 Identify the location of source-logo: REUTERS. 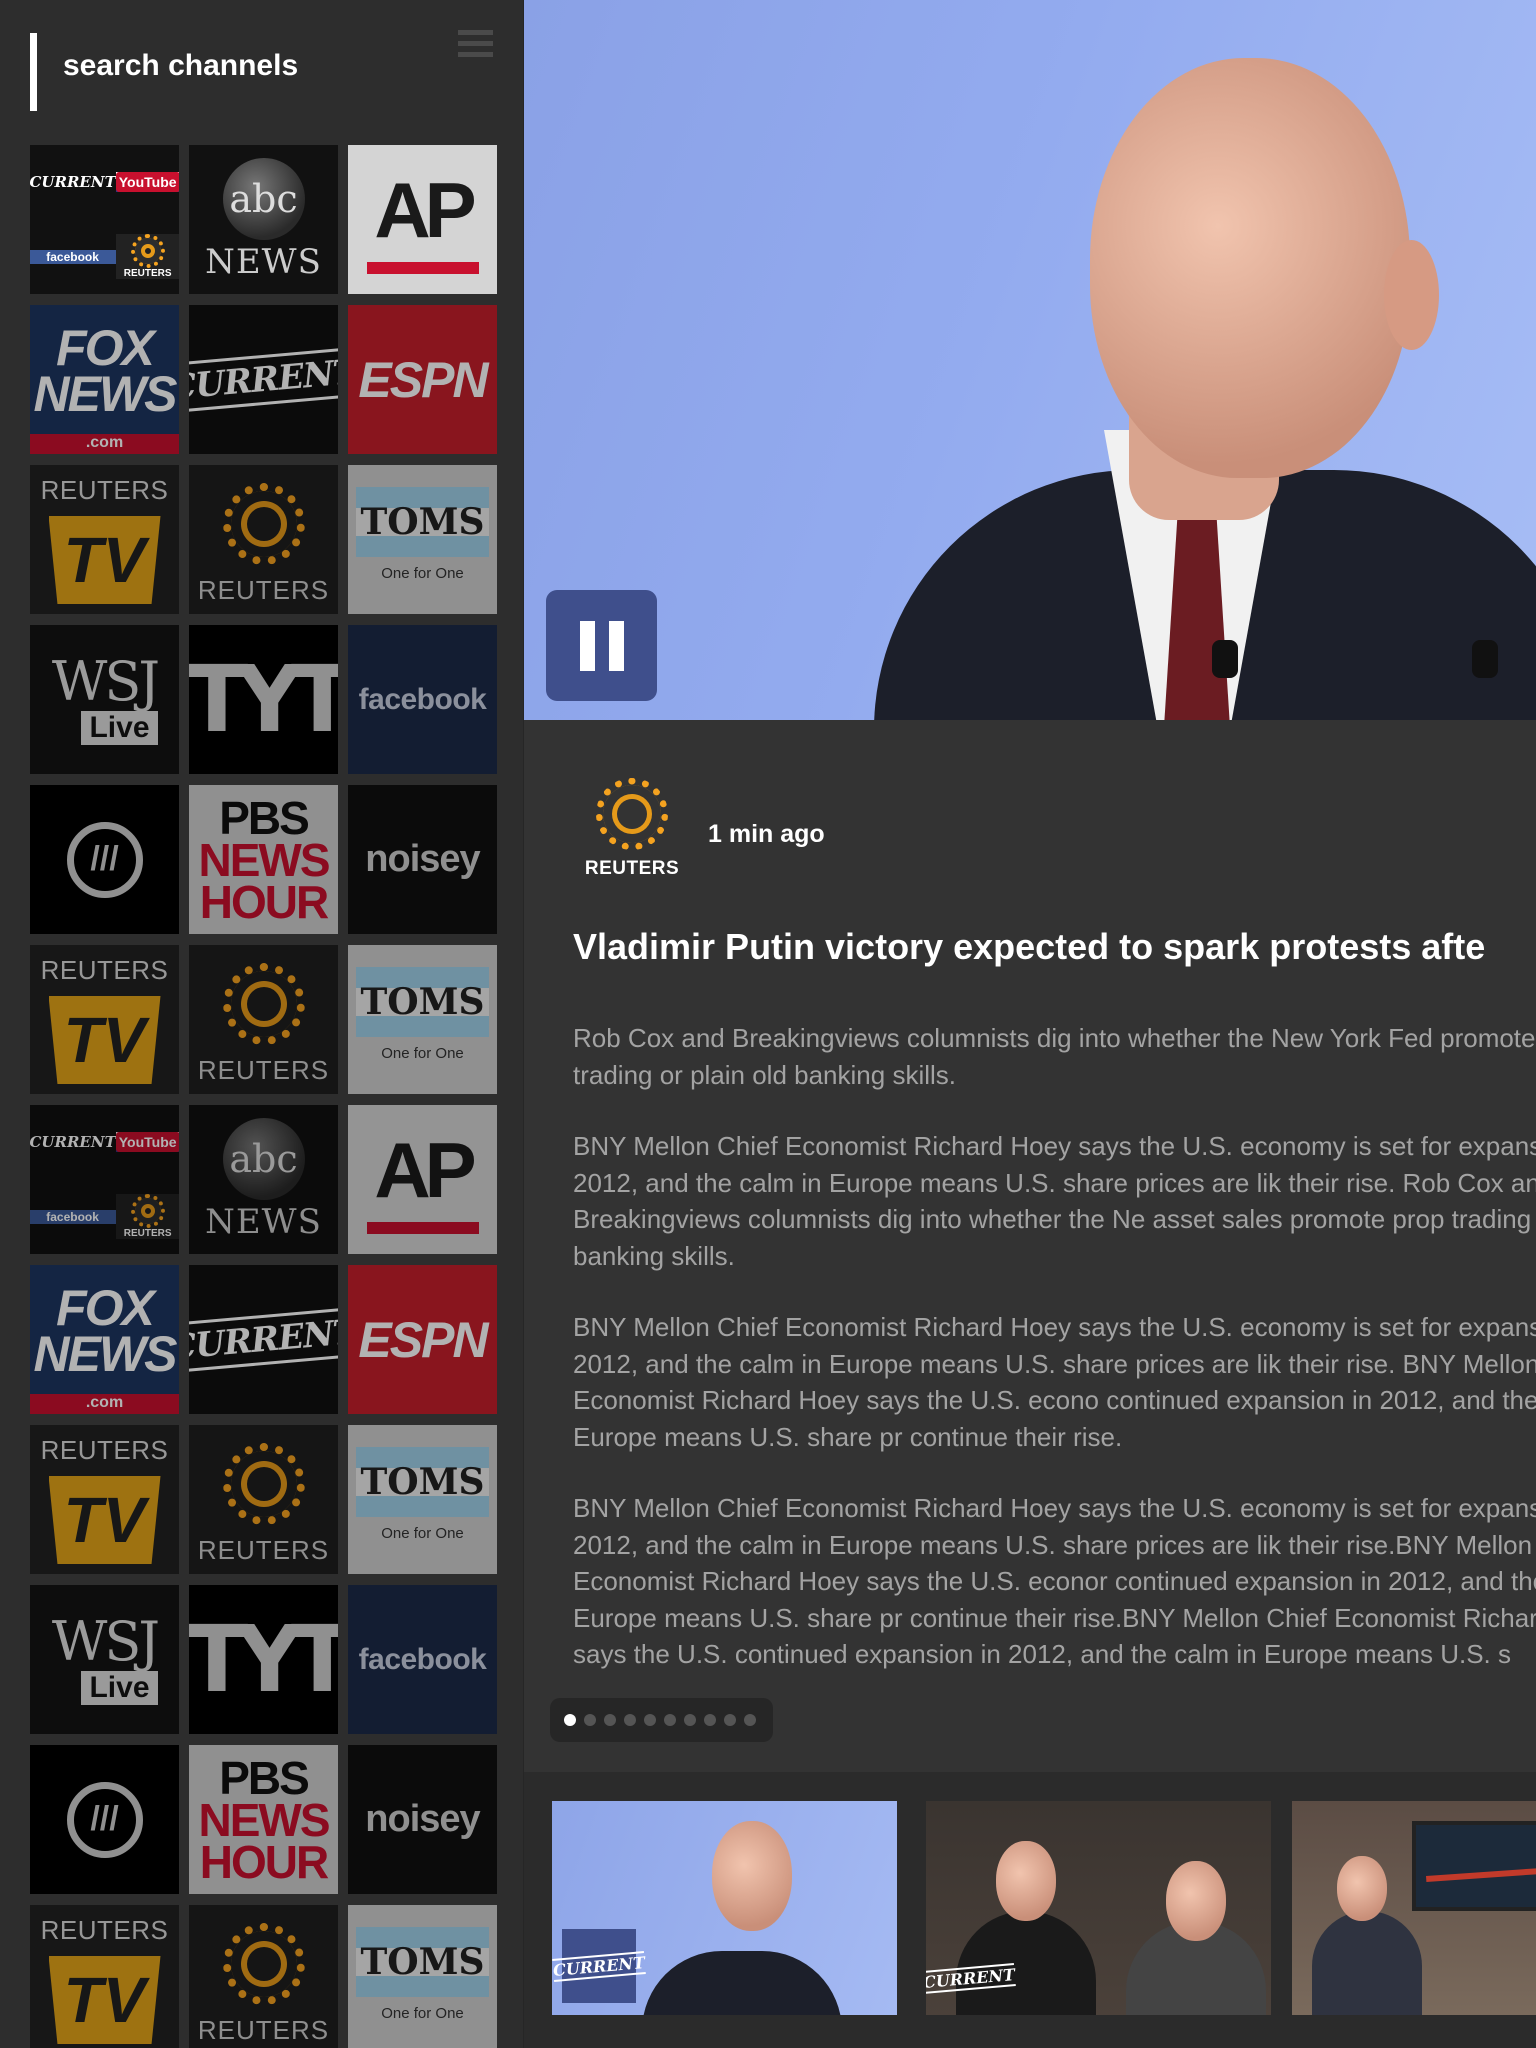
(632, 833).